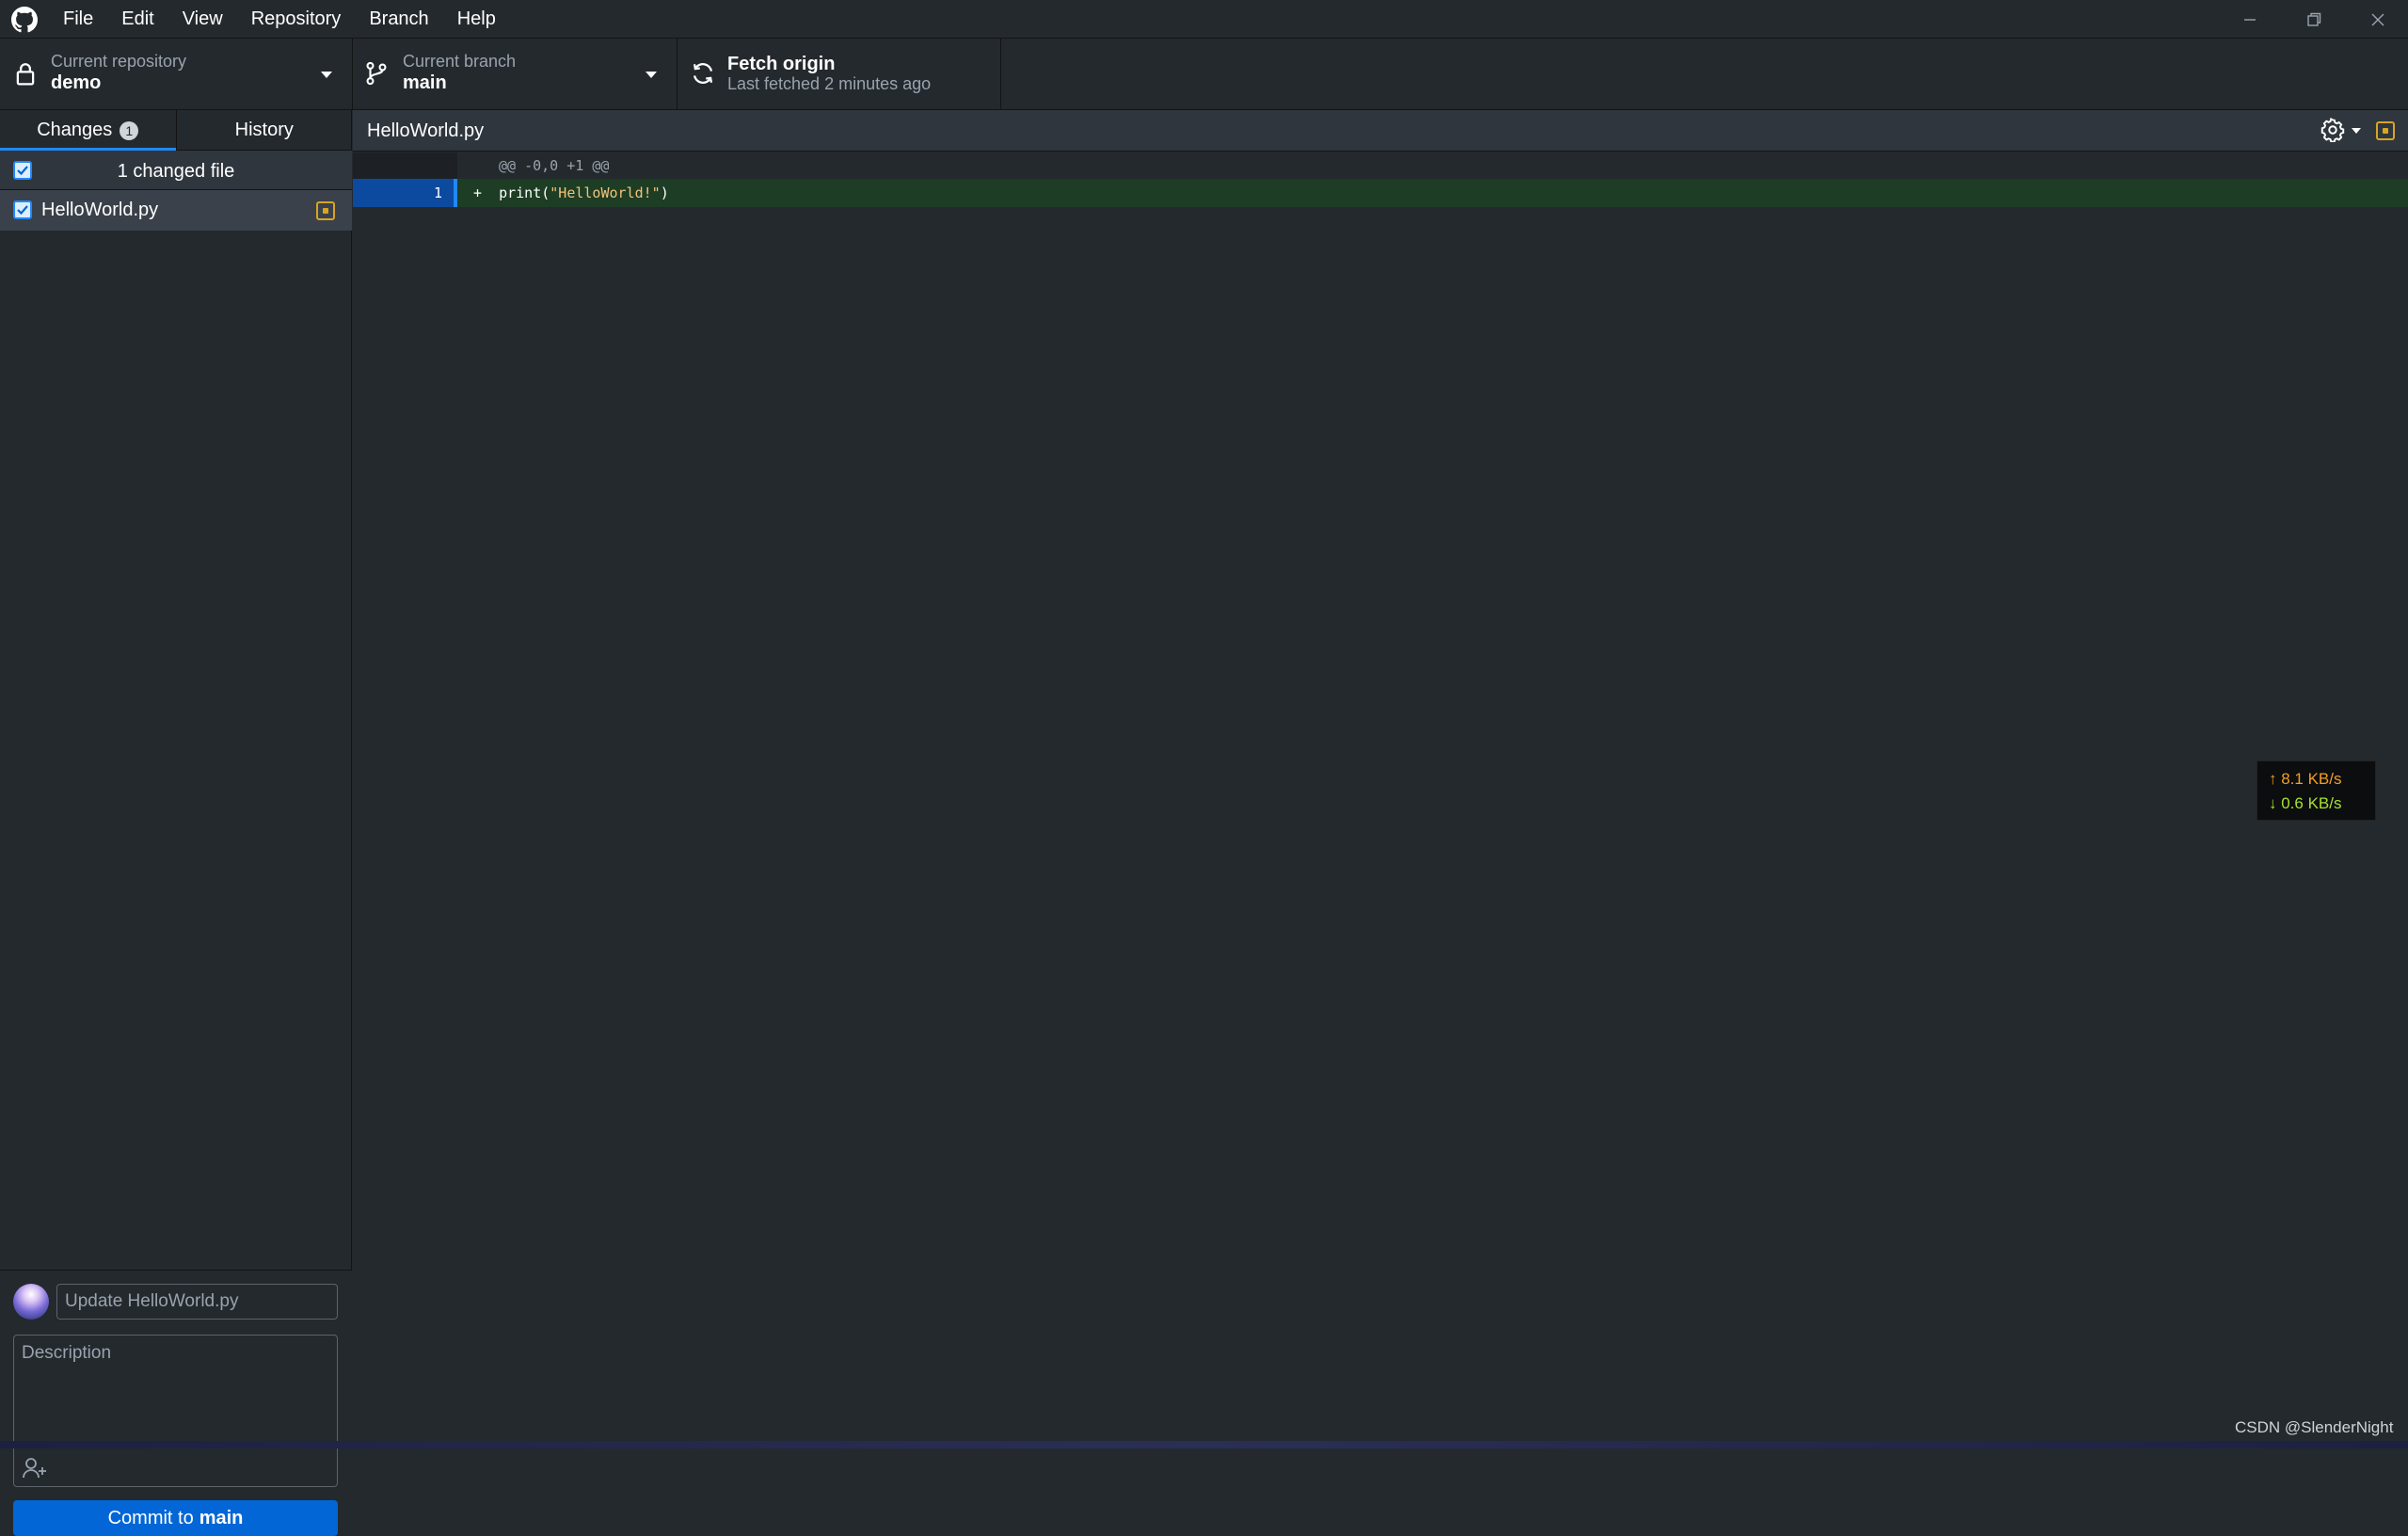 This screenshot has width=2408, height=1536. I want to click on commit-button: Commit to main, so click(175, 1518).